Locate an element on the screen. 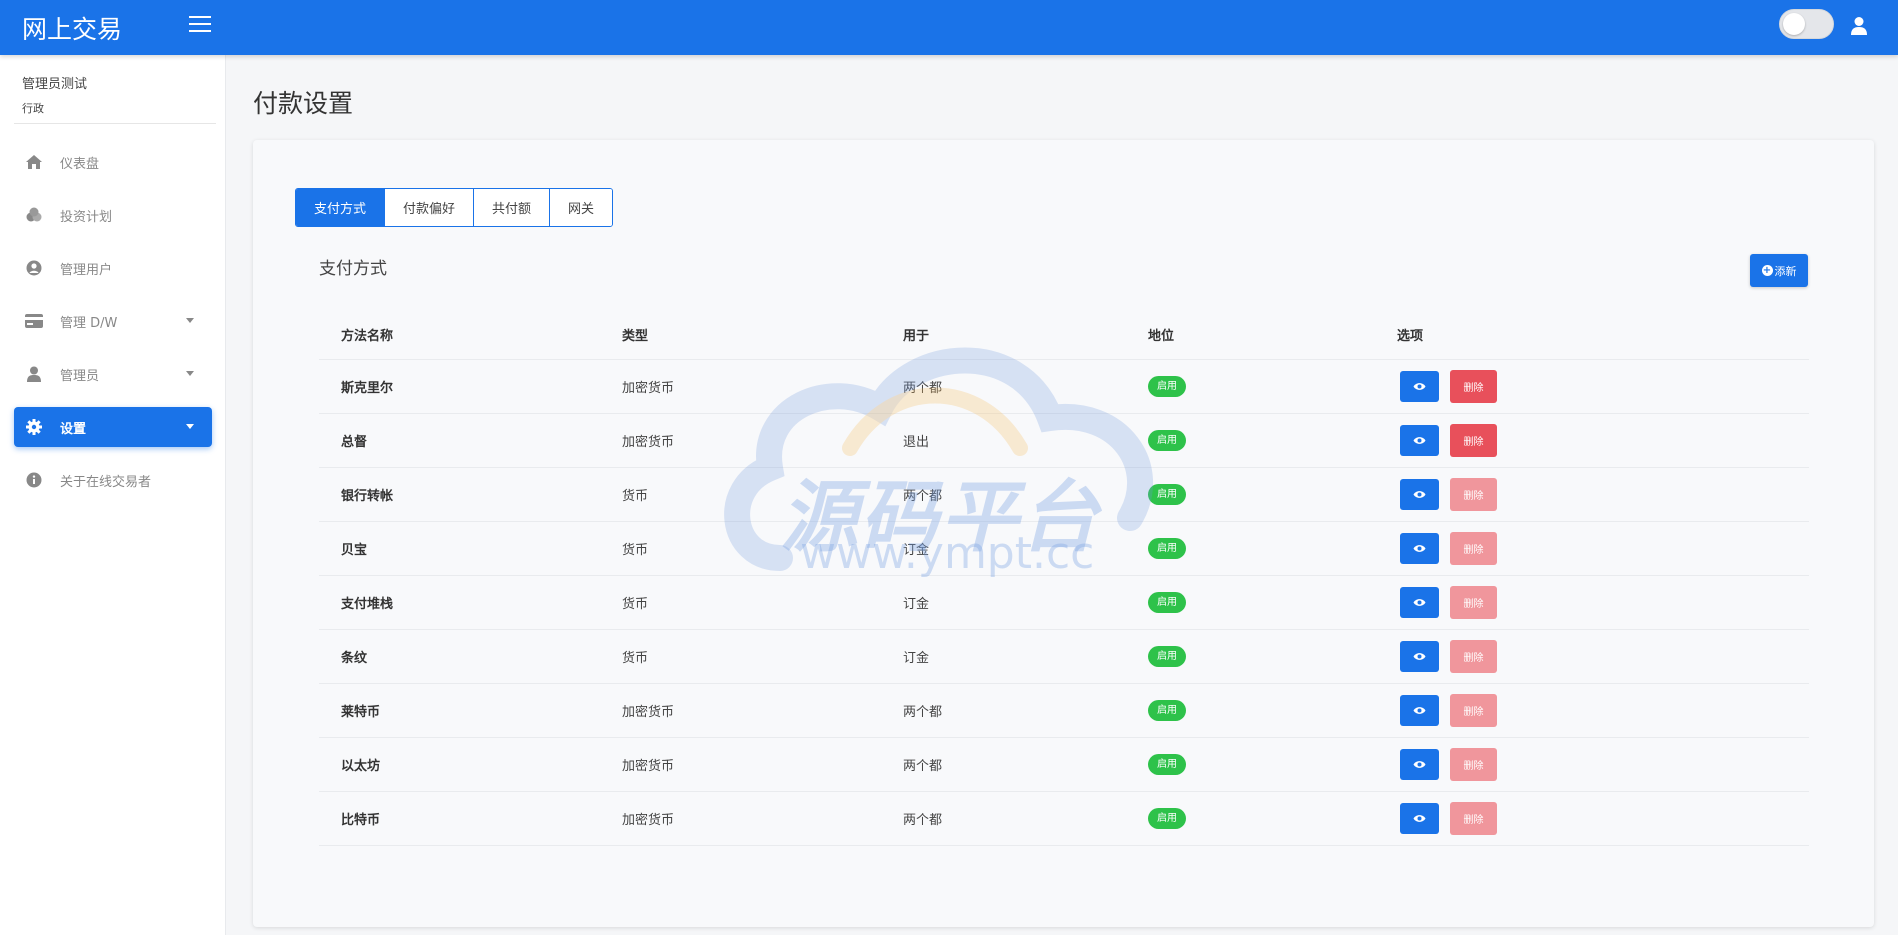 This screenshot has height=935, width=1898. profile-name: 管理员测试 is located at coordinates (55, 84).